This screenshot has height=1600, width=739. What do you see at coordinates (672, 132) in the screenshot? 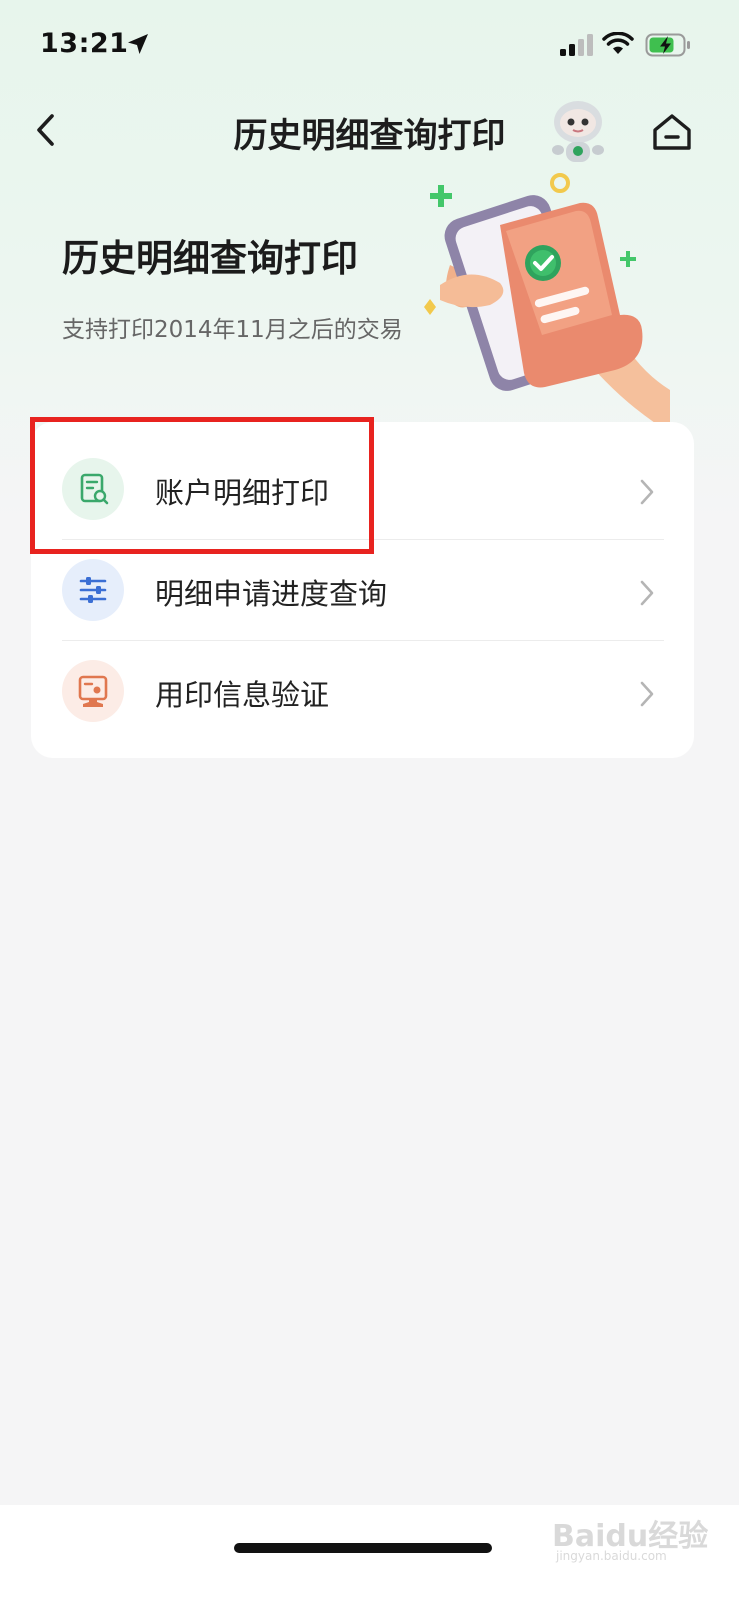
I see `home-icon` at bounding box center [672, 132].